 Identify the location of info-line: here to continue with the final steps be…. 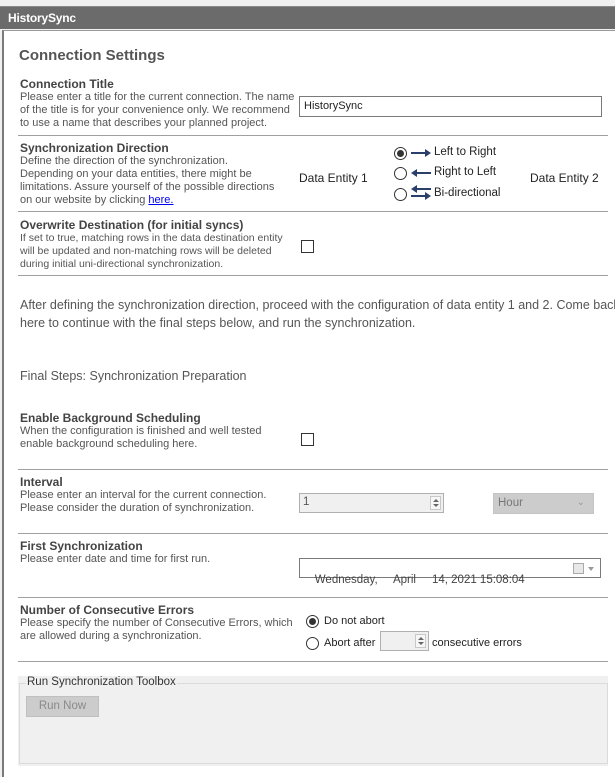
(218, 323).